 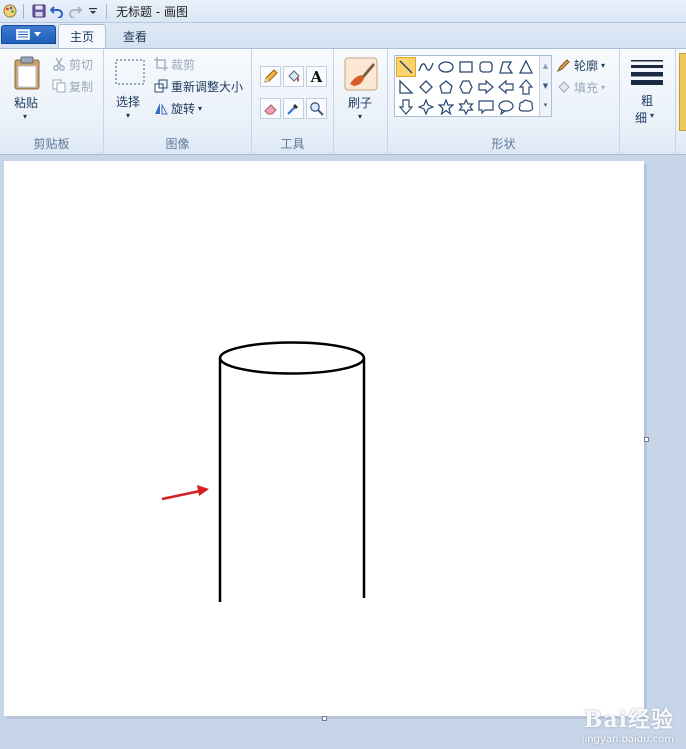 I want to click on size-button: 粗 细 ▾, so click(x=648, y=92).